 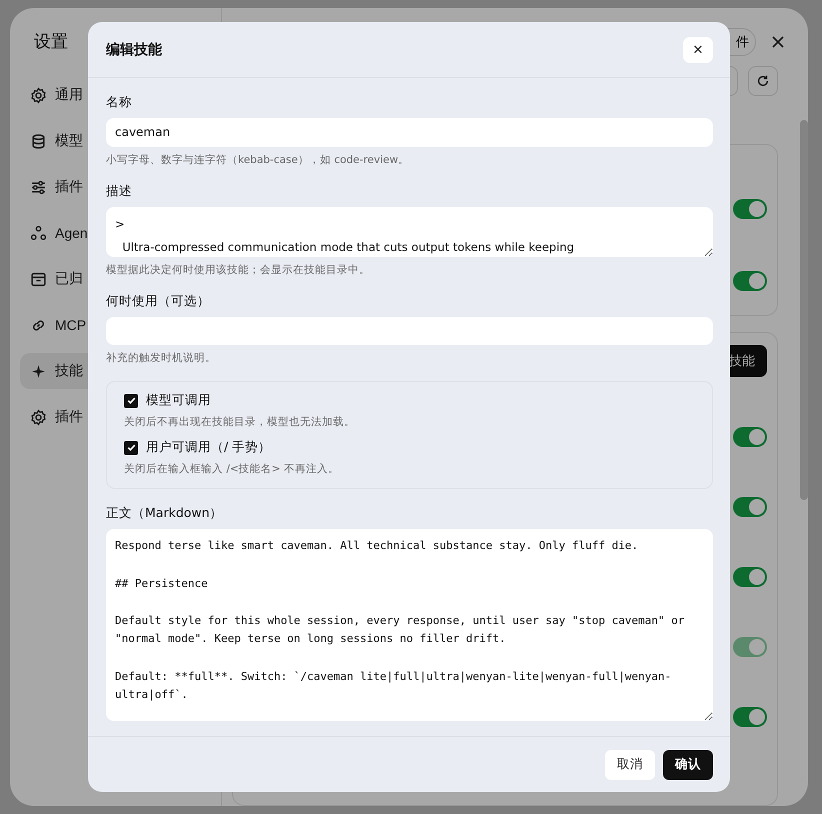 What do you see at coordinates (119, 191) in the screenshot?
I see `field-label: 描述` at bounding box center [119, 191].